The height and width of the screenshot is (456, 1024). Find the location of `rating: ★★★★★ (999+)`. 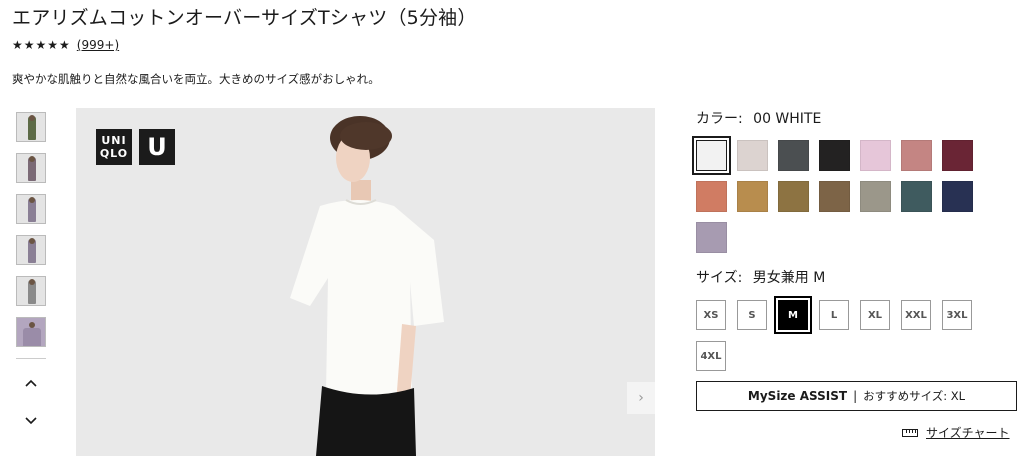

rating: ★★★★★ (999+) is located at coordinates (65, 45).